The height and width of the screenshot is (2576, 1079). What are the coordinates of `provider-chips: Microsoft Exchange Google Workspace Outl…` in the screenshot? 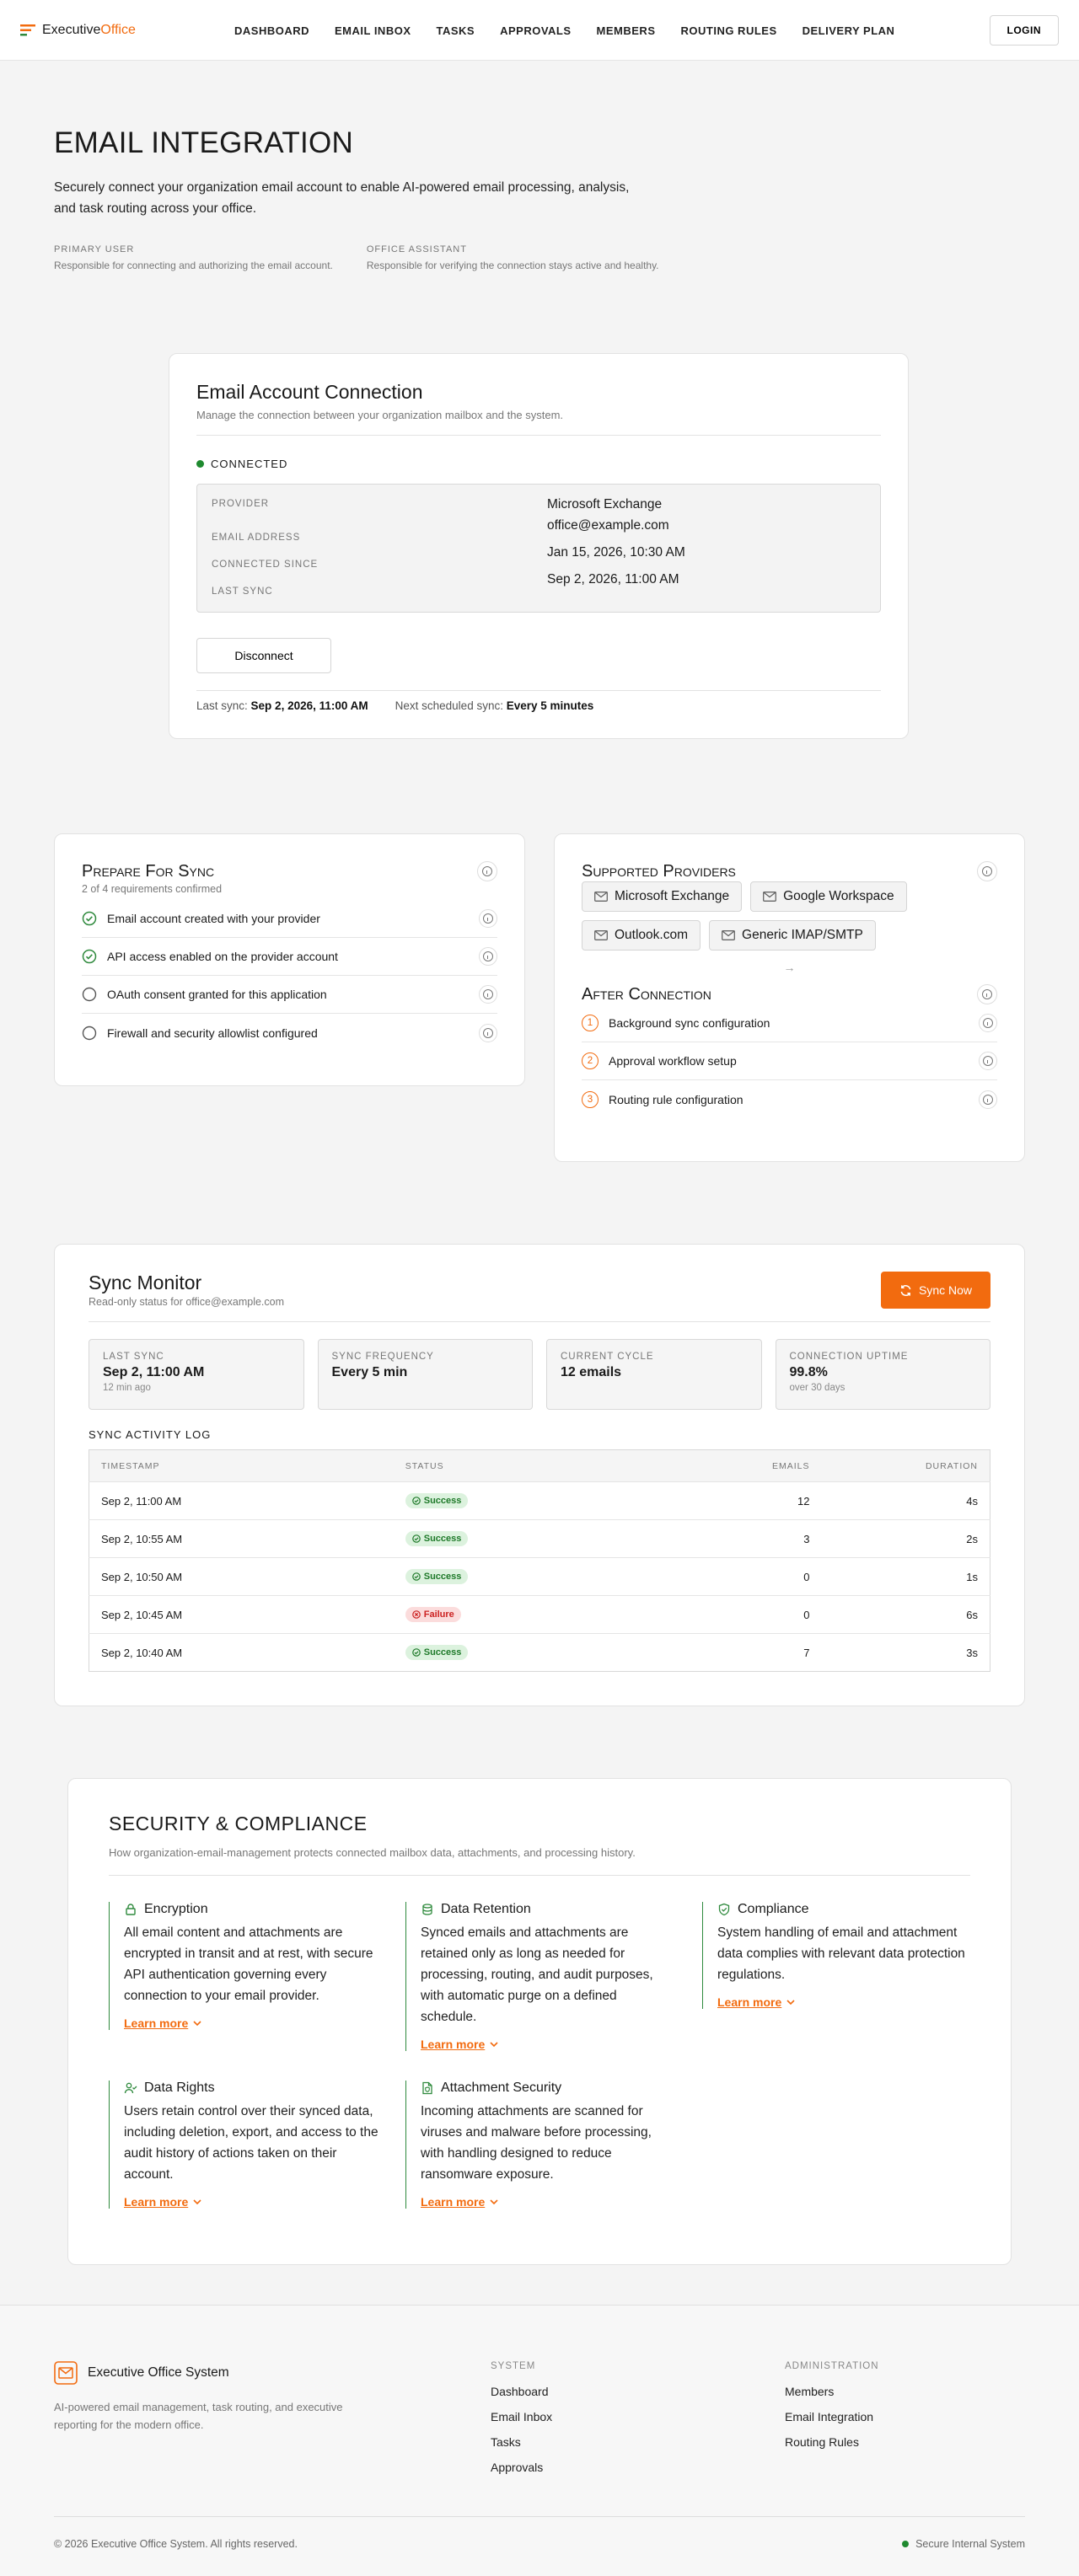 It's located at (763, 916).